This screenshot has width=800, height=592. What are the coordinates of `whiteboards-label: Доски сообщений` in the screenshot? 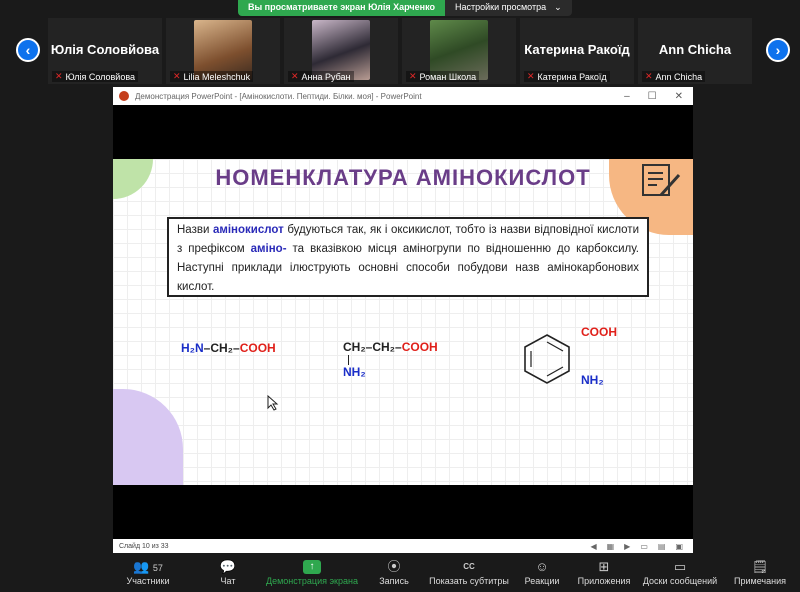 It's located at (680, 581).